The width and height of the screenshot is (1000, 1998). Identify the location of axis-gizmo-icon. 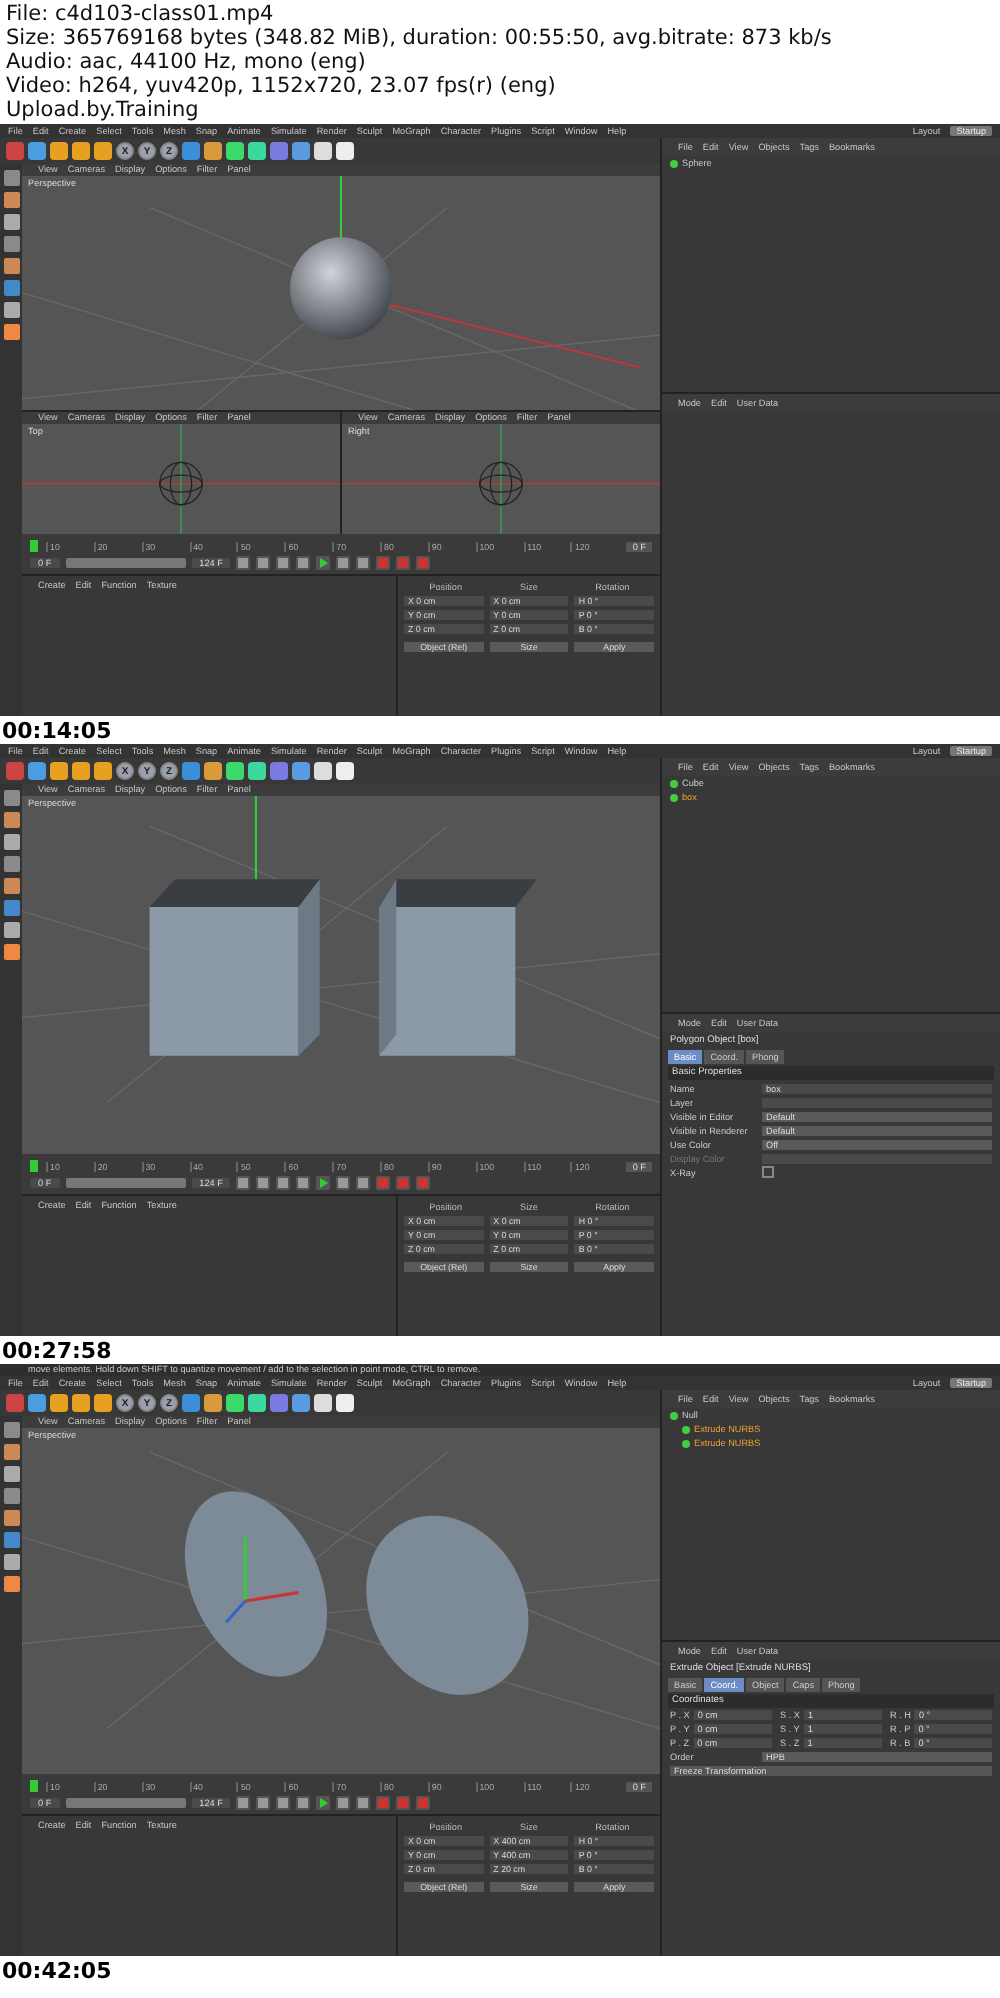
(261, 1580).